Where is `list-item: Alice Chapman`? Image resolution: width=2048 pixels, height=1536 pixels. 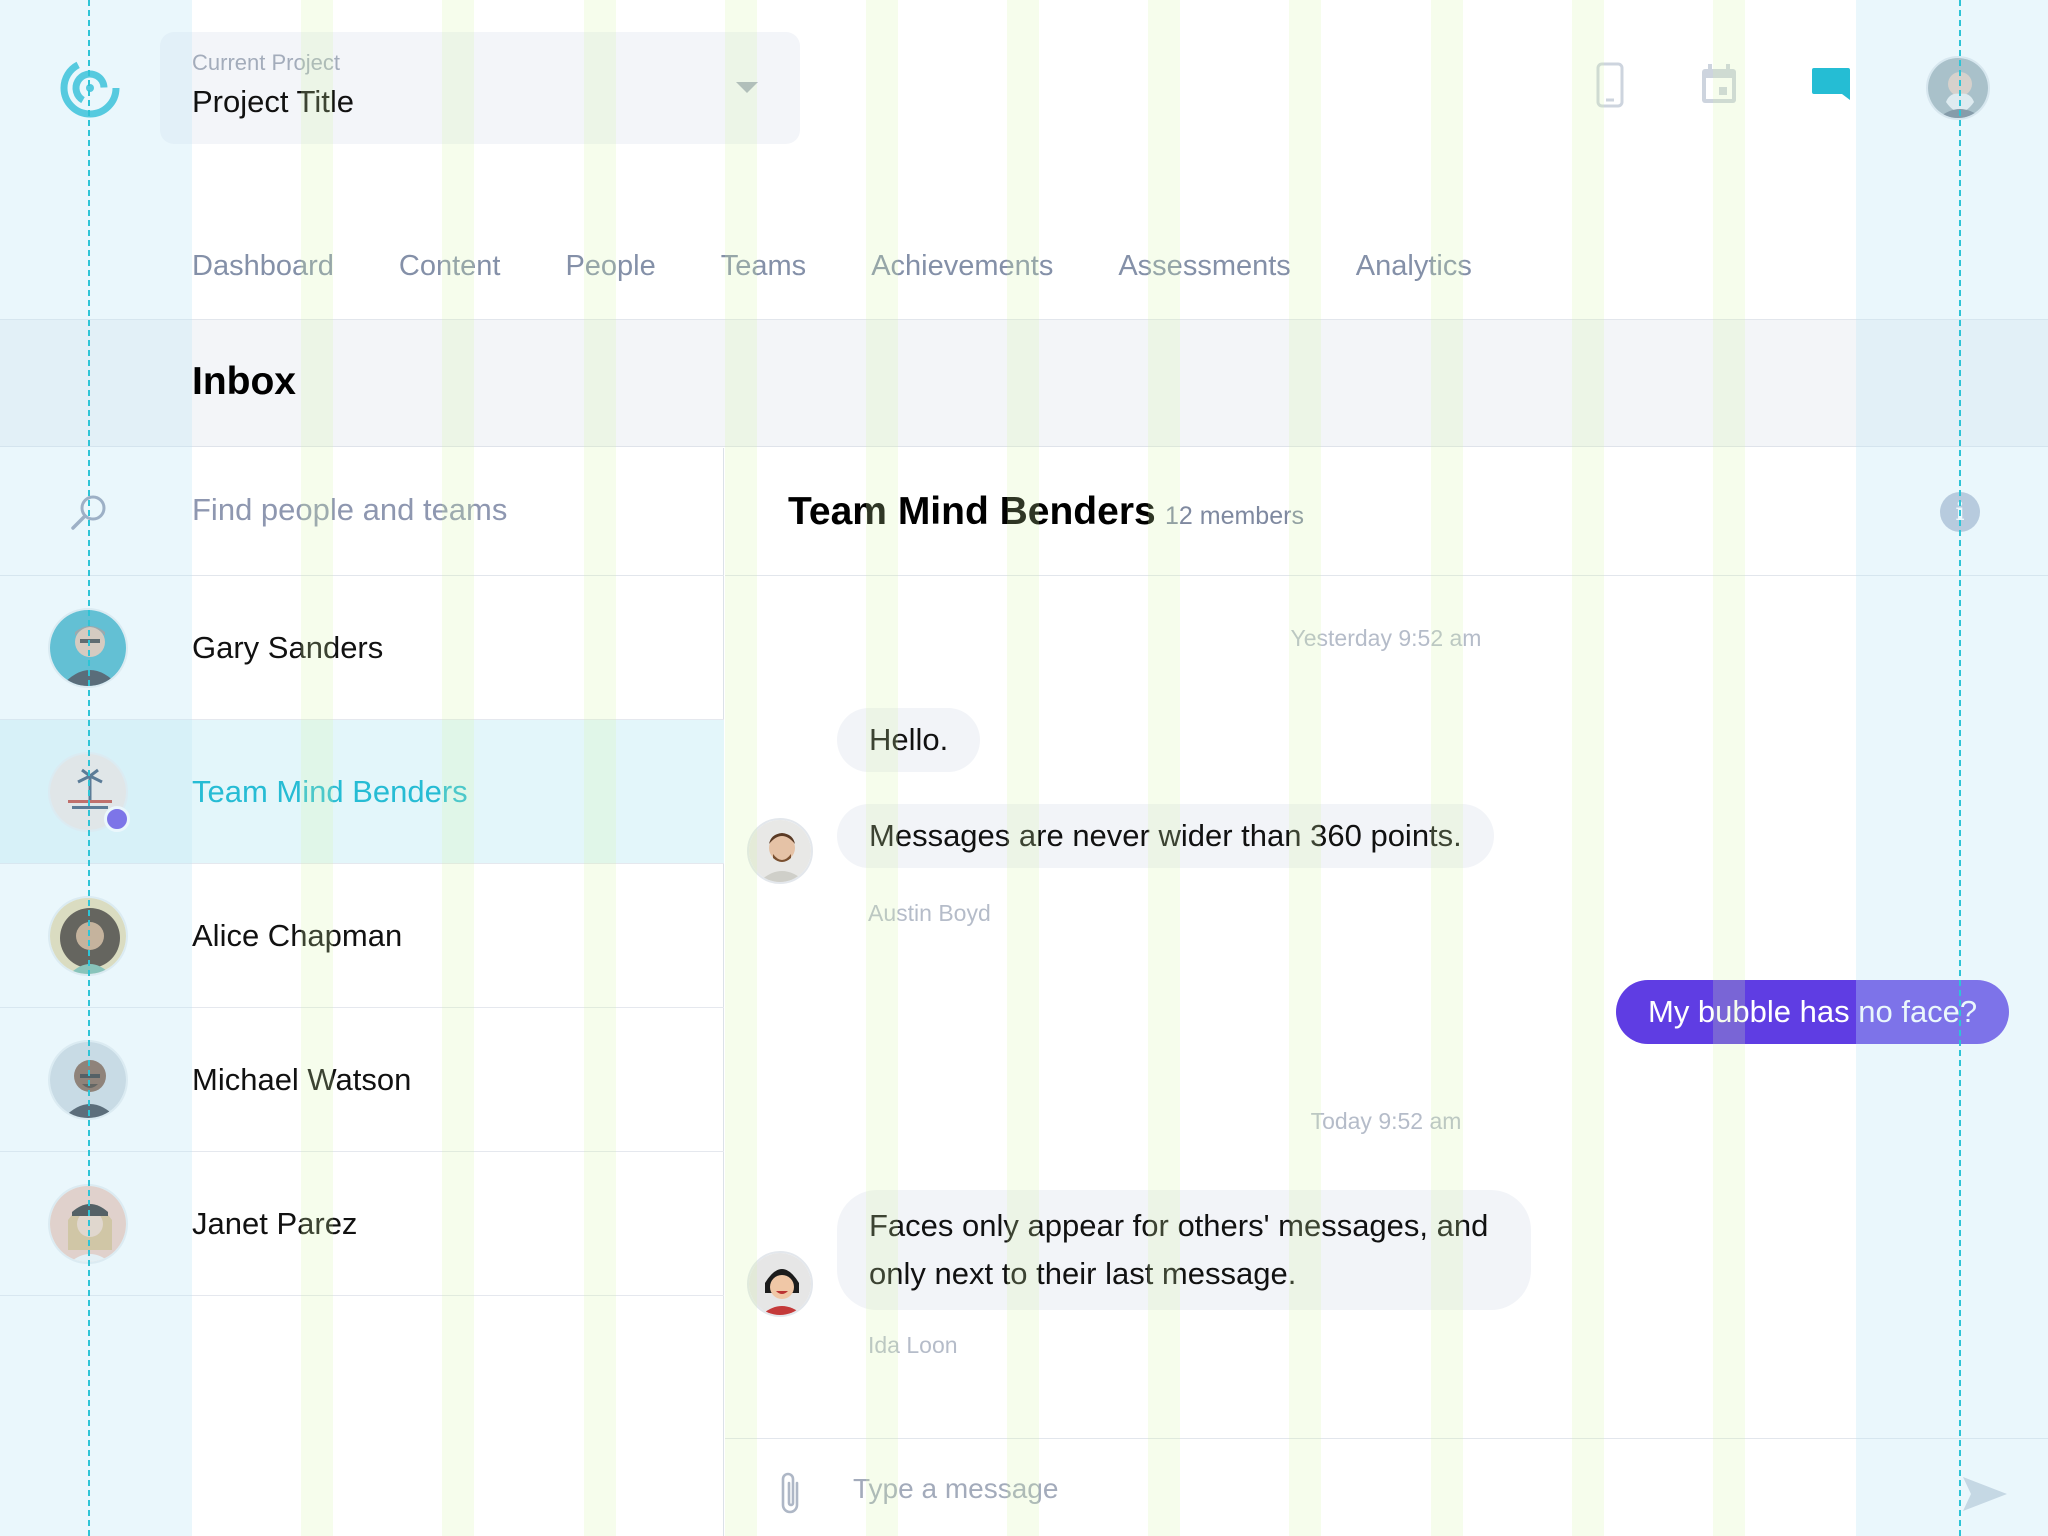 list-item: Alice Chapman is located at coordinates (362, 936).